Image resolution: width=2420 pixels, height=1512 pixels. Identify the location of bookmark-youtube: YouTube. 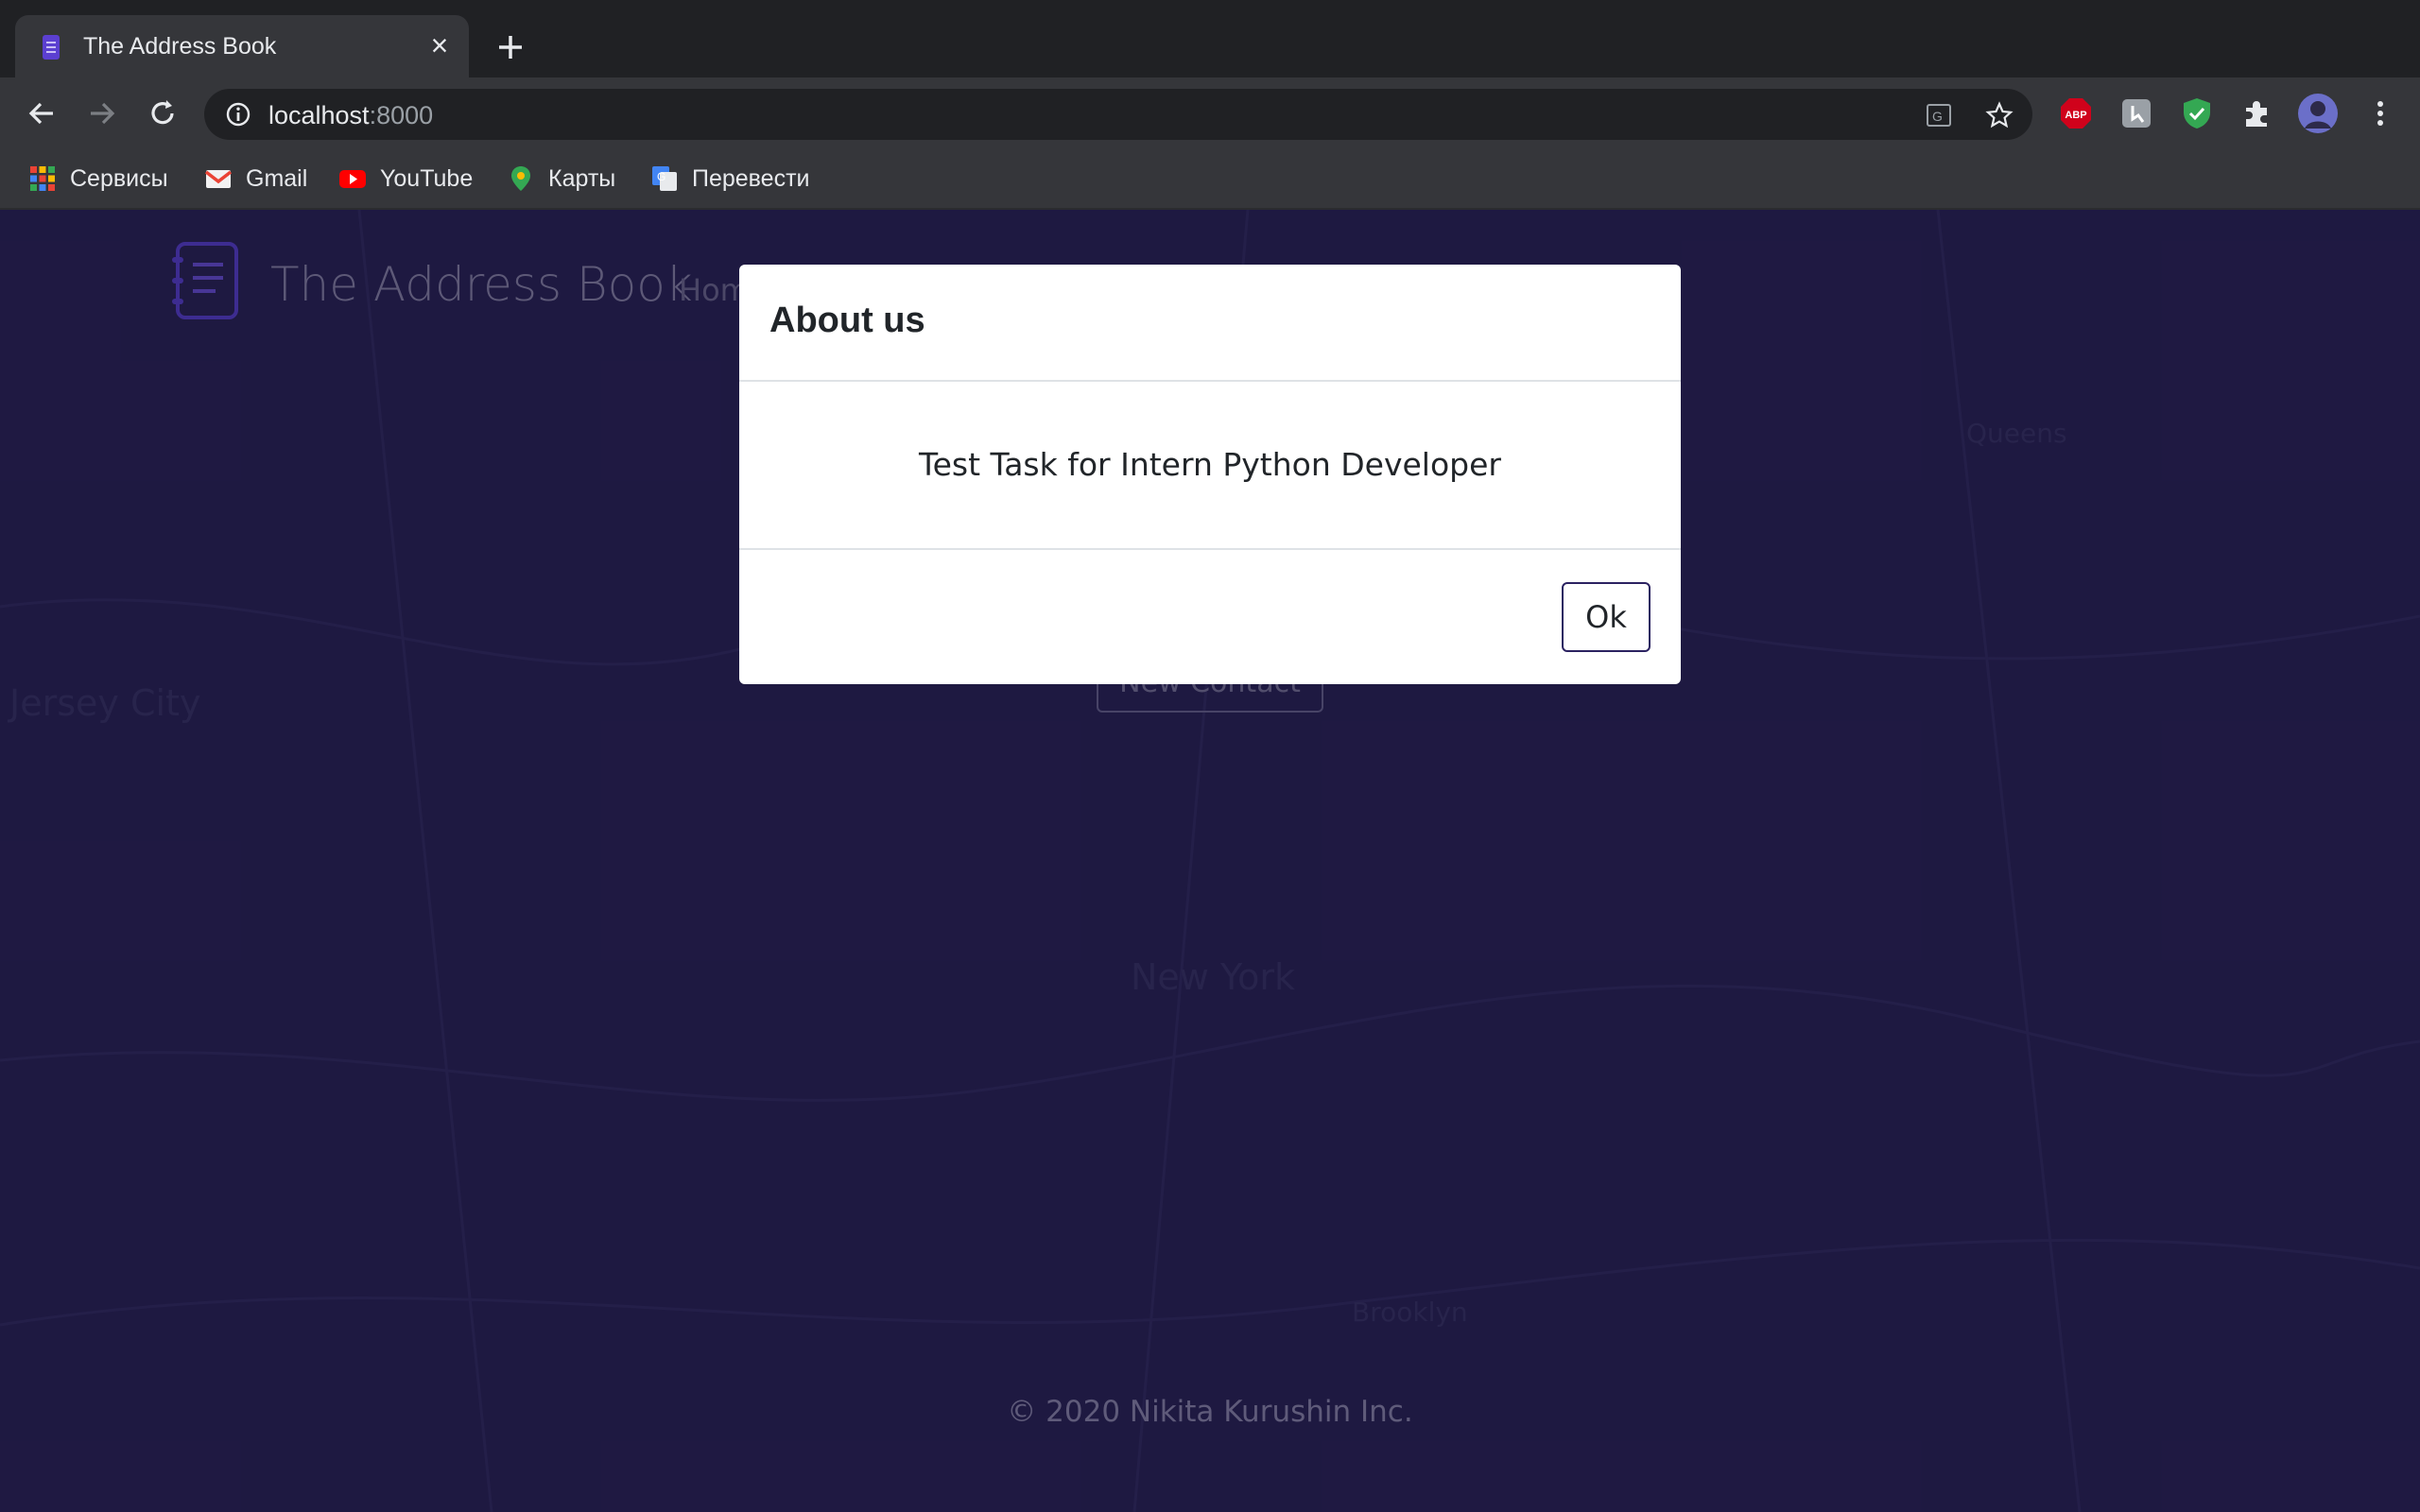
(405, 179).